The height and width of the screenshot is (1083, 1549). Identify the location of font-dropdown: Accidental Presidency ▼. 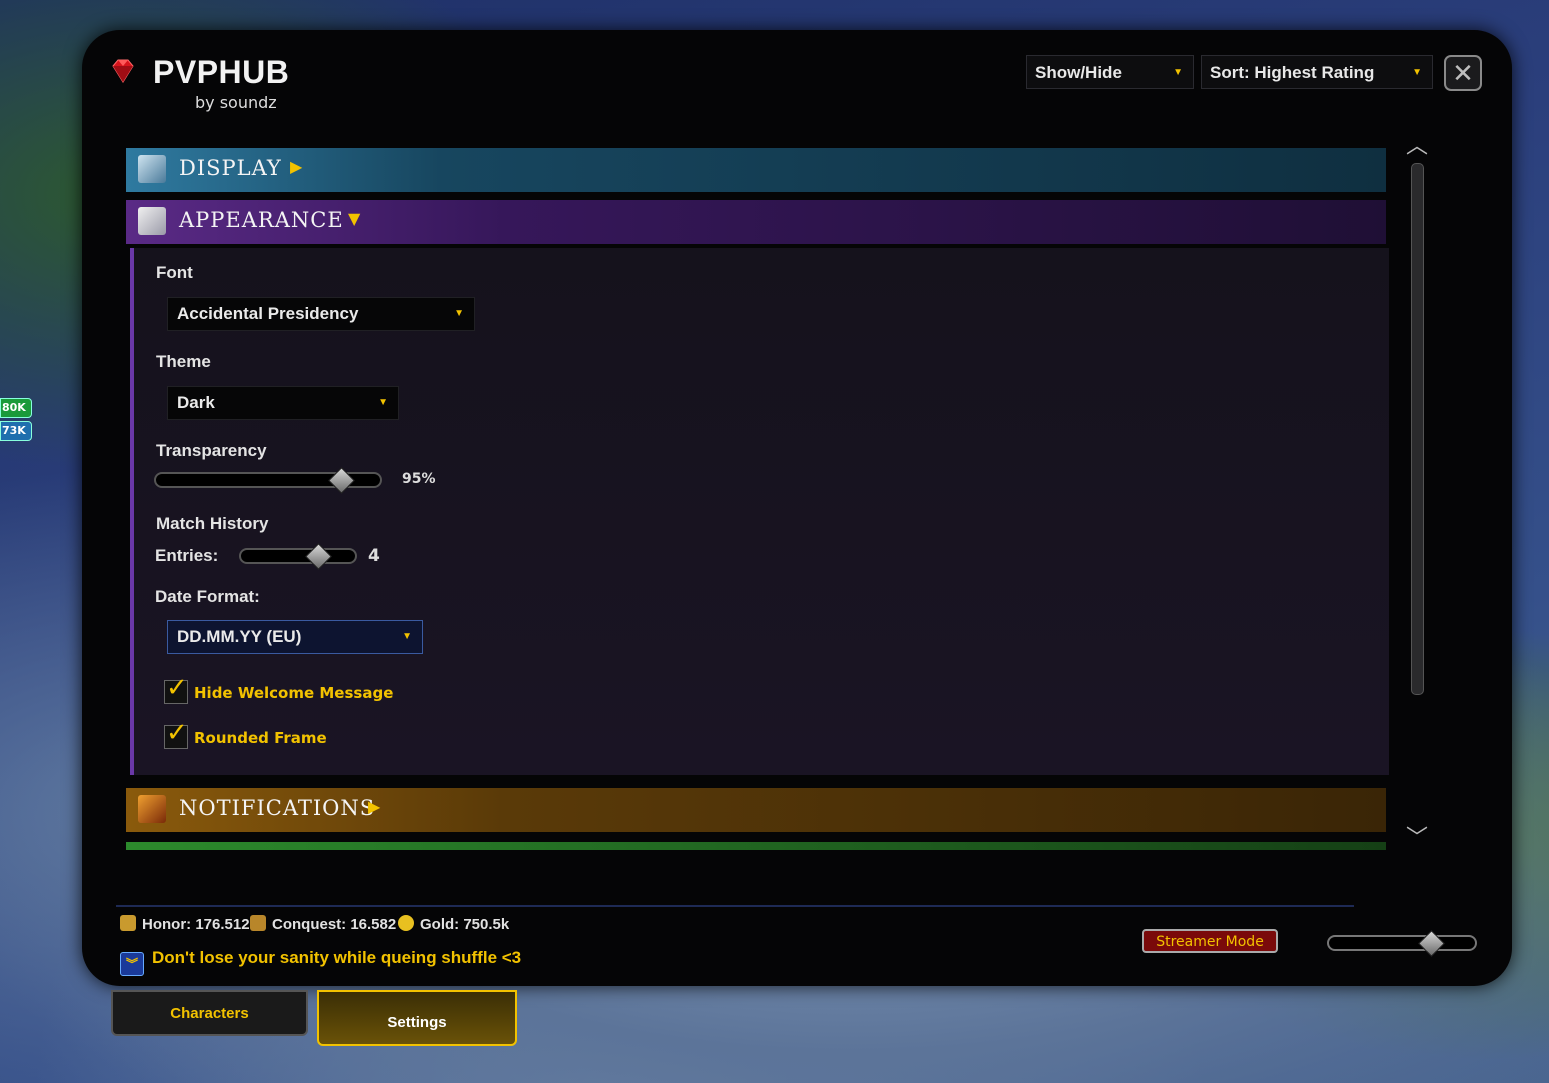
(321, 314).